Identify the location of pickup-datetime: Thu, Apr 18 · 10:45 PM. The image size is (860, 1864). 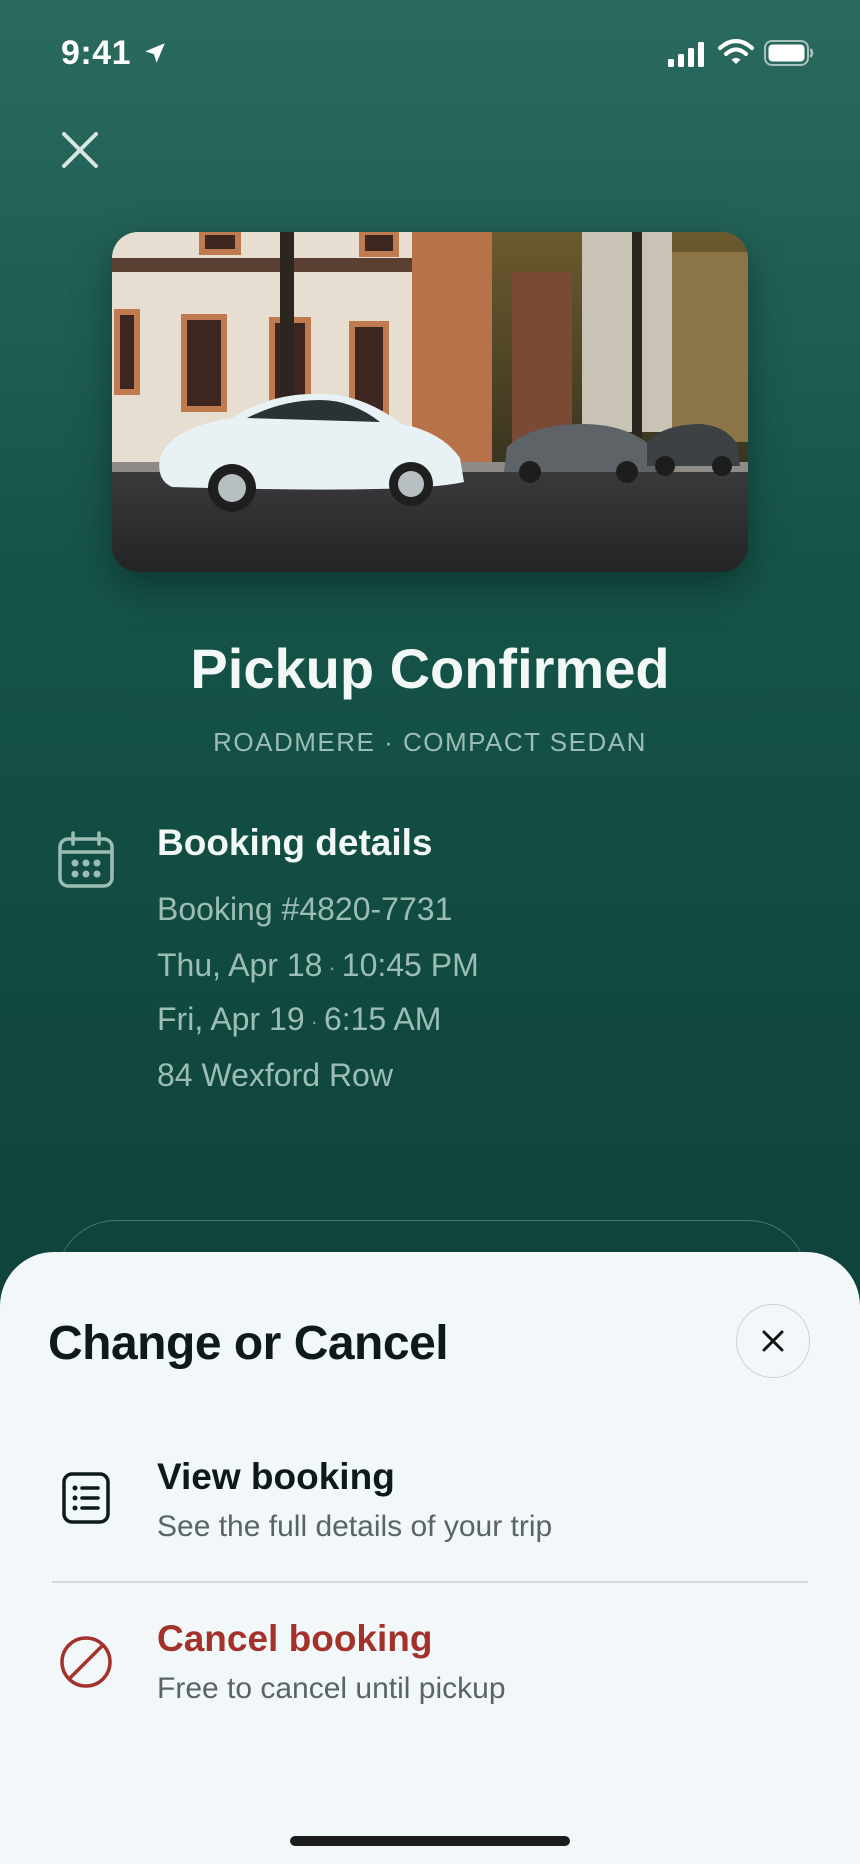
(318, 965).